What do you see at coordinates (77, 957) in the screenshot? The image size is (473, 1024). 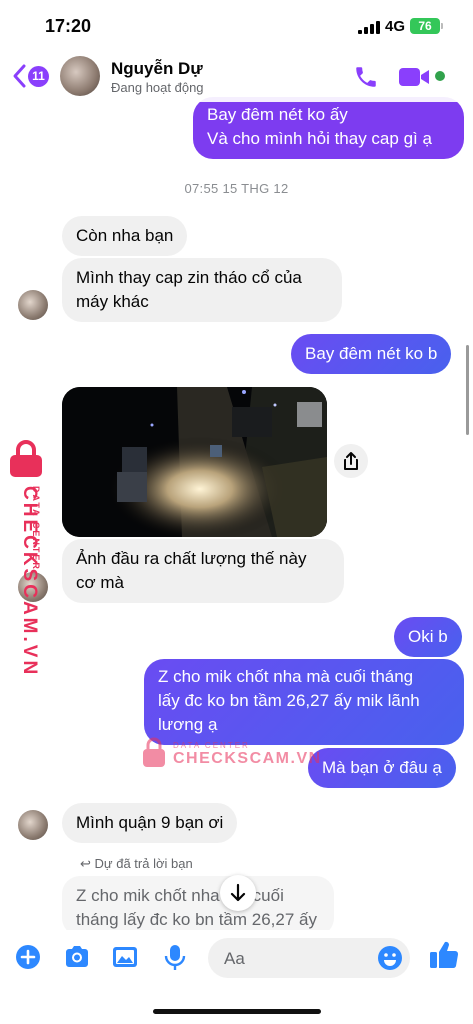 I see `camera-icon` at bounding box center [77, 957].